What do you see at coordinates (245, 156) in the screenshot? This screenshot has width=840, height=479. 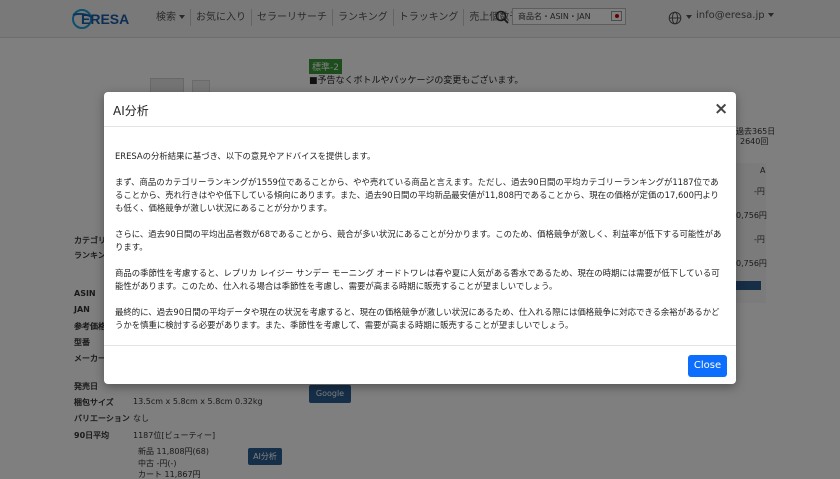 I see `analysis-intro: ERESAの分析結果に基づき、以下の意見やアドバイスを提供します。` at bounding box center [245, 156].